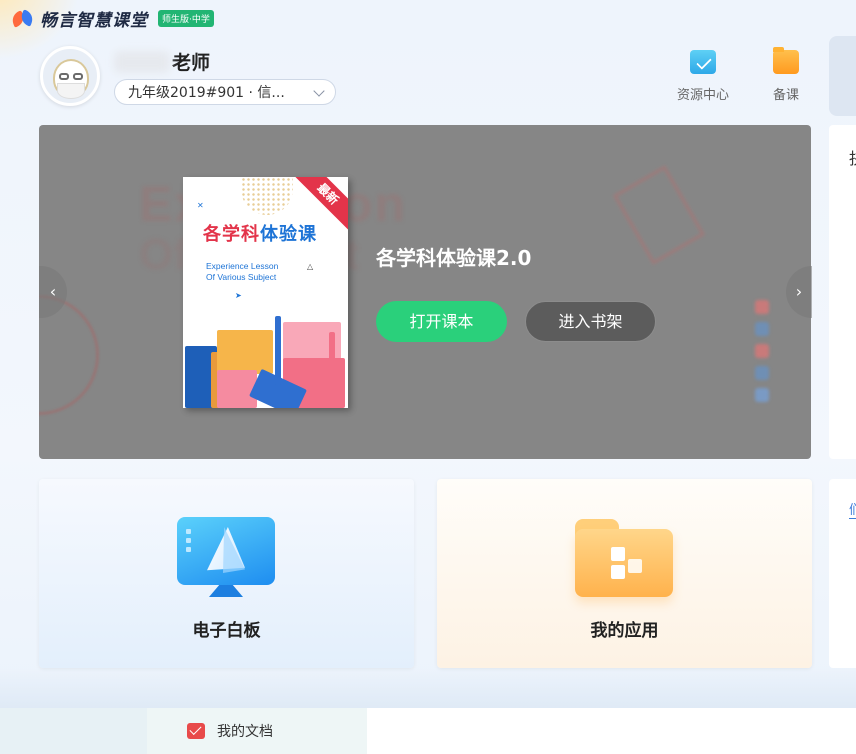  I want to click on banner-decoration-pencil, so click(659, 215).